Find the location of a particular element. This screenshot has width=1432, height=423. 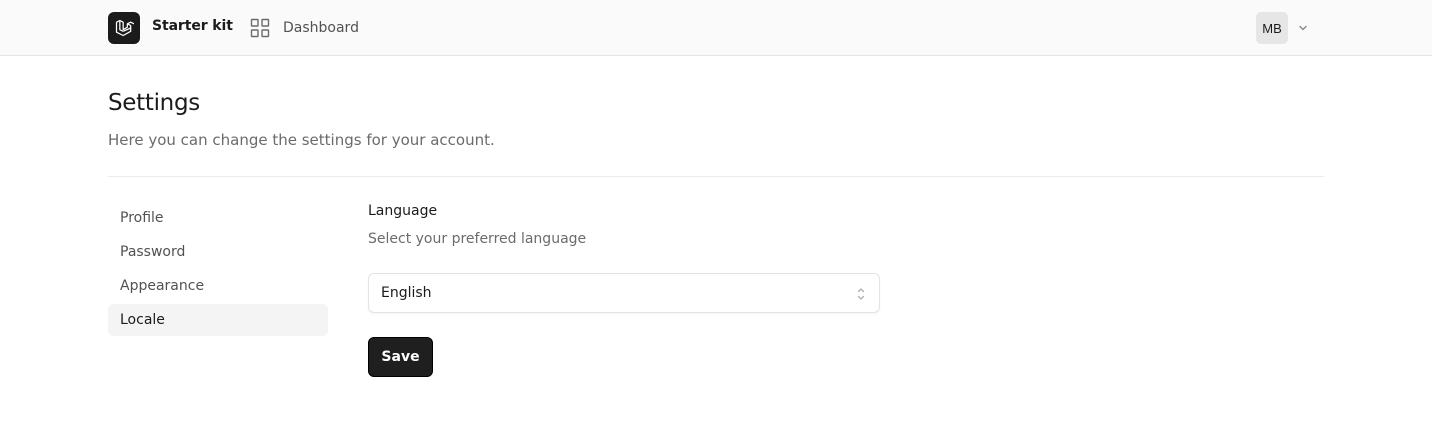

sidebar-item-password: Password is located at coordinates (218, 252).